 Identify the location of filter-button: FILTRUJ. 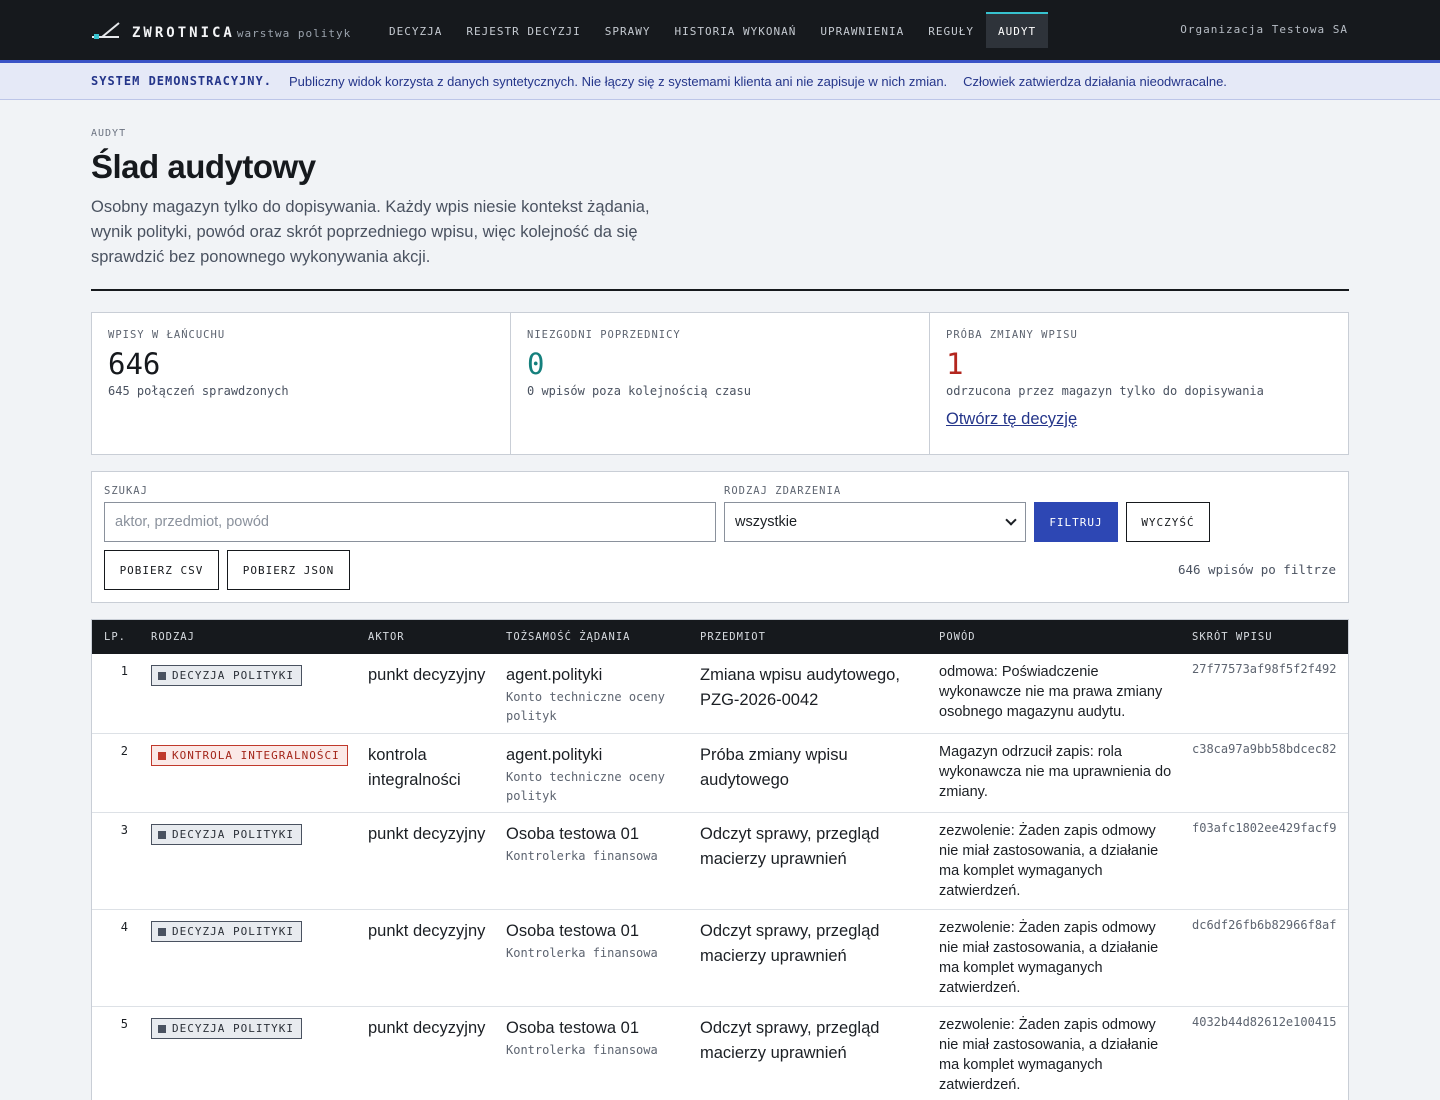
(1076, 522).